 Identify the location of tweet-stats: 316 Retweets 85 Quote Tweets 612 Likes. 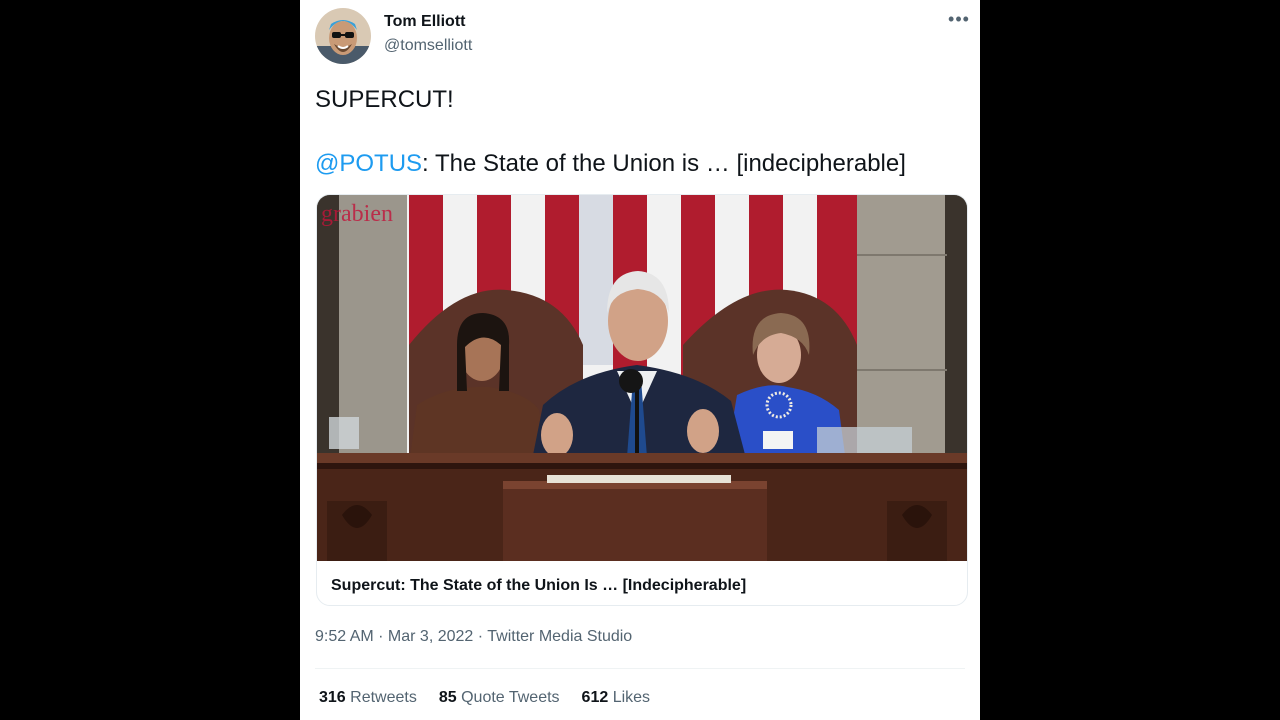
(484, 698).